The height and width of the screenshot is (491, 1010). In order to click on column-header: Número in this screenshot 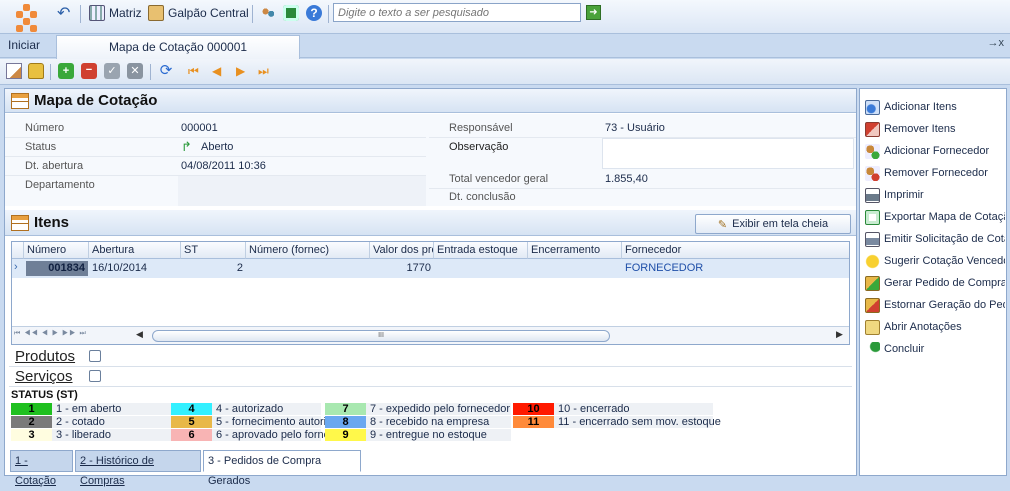, I will do `click(56, 250)`.